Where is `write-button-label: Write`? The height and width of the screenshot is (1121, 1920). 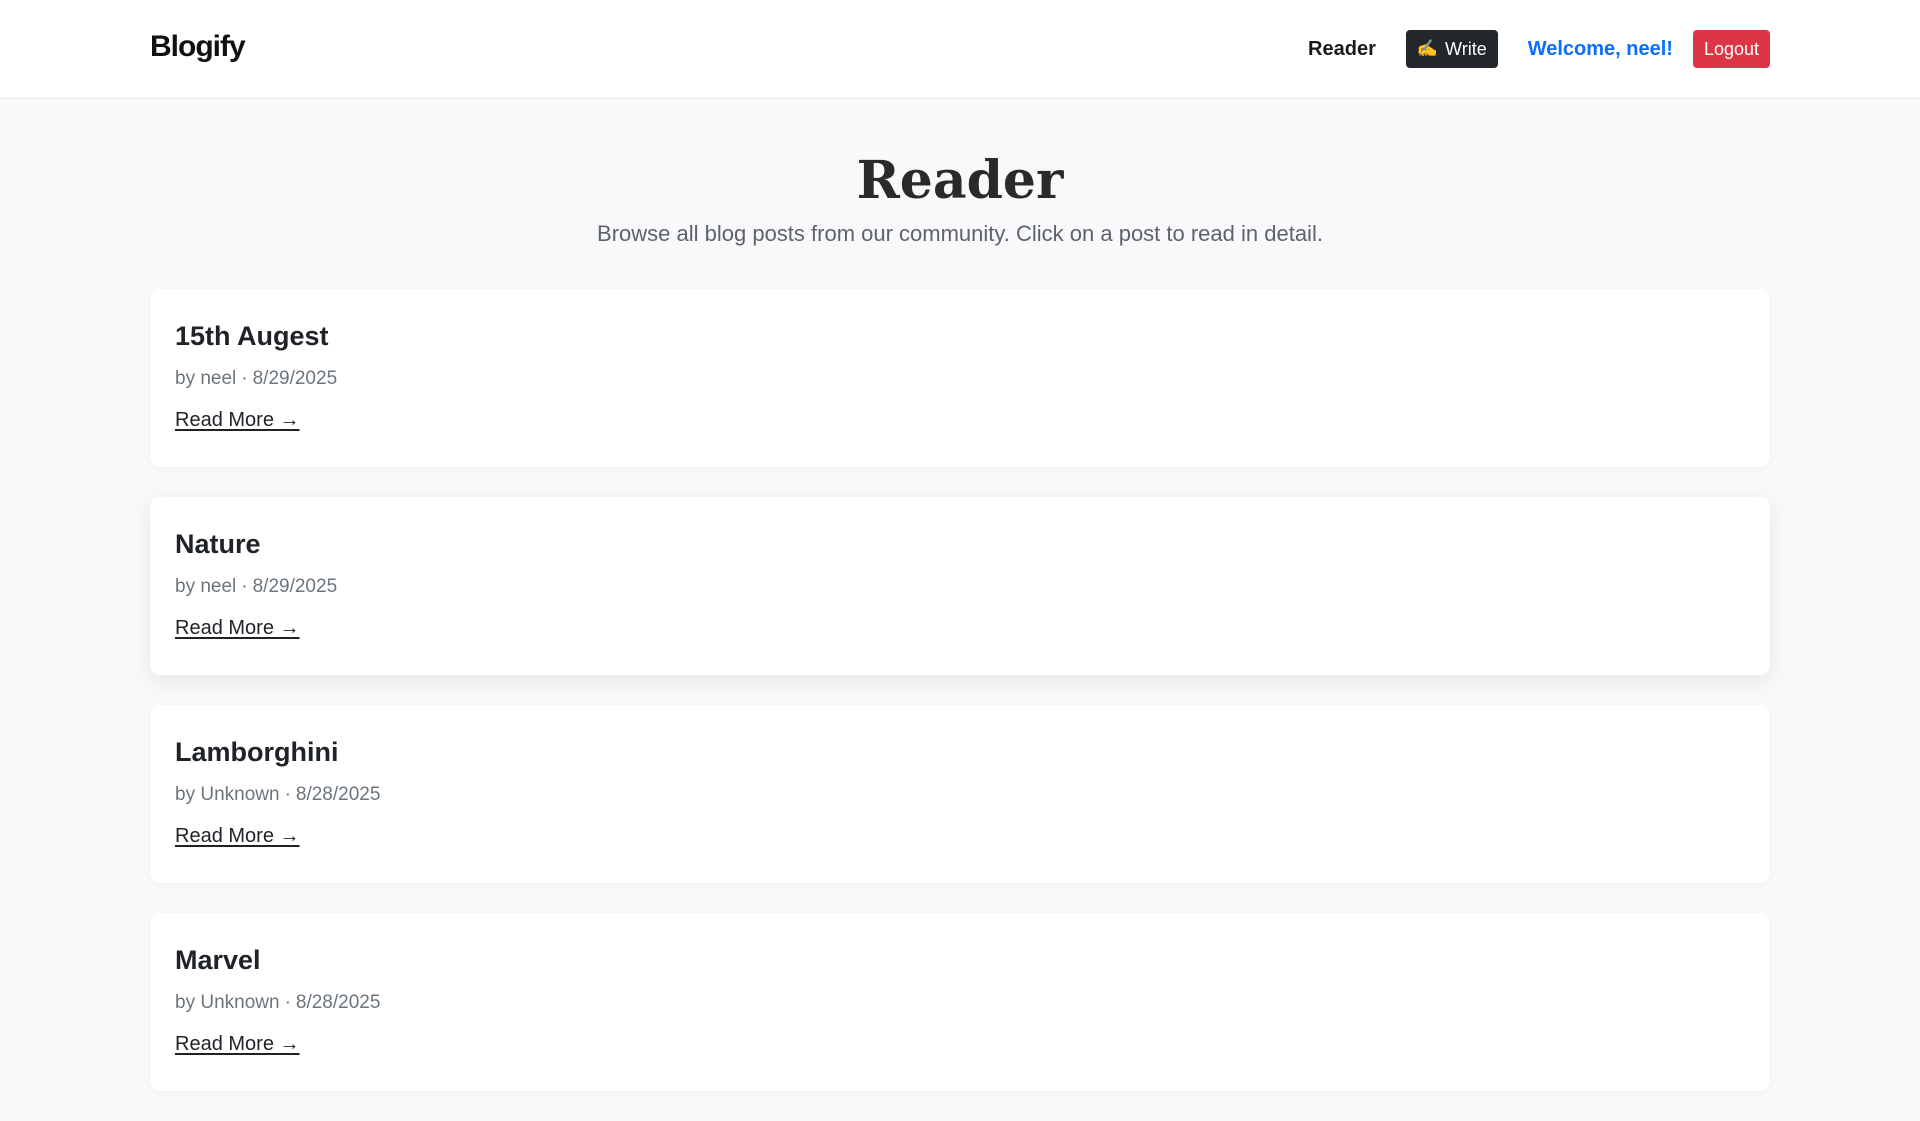
write-button-label: Write is located at coordinates (1466, 48).